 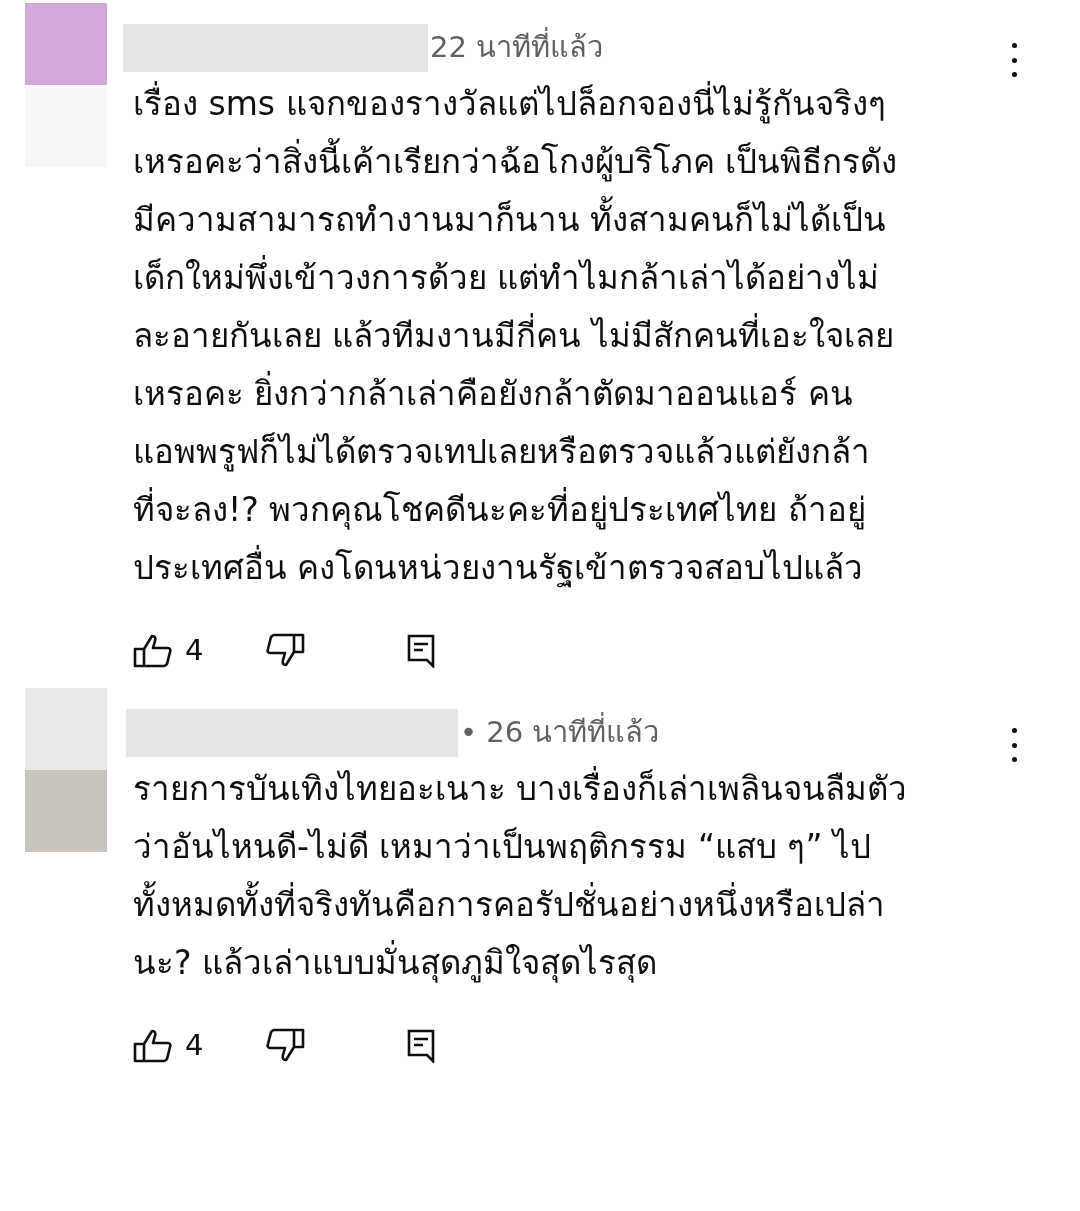 What do you see at coordinates (517, 48) in the screenshot?
I see `comment-time: 22 นาทีที่แล้ว` at bounding box center [517, 48].